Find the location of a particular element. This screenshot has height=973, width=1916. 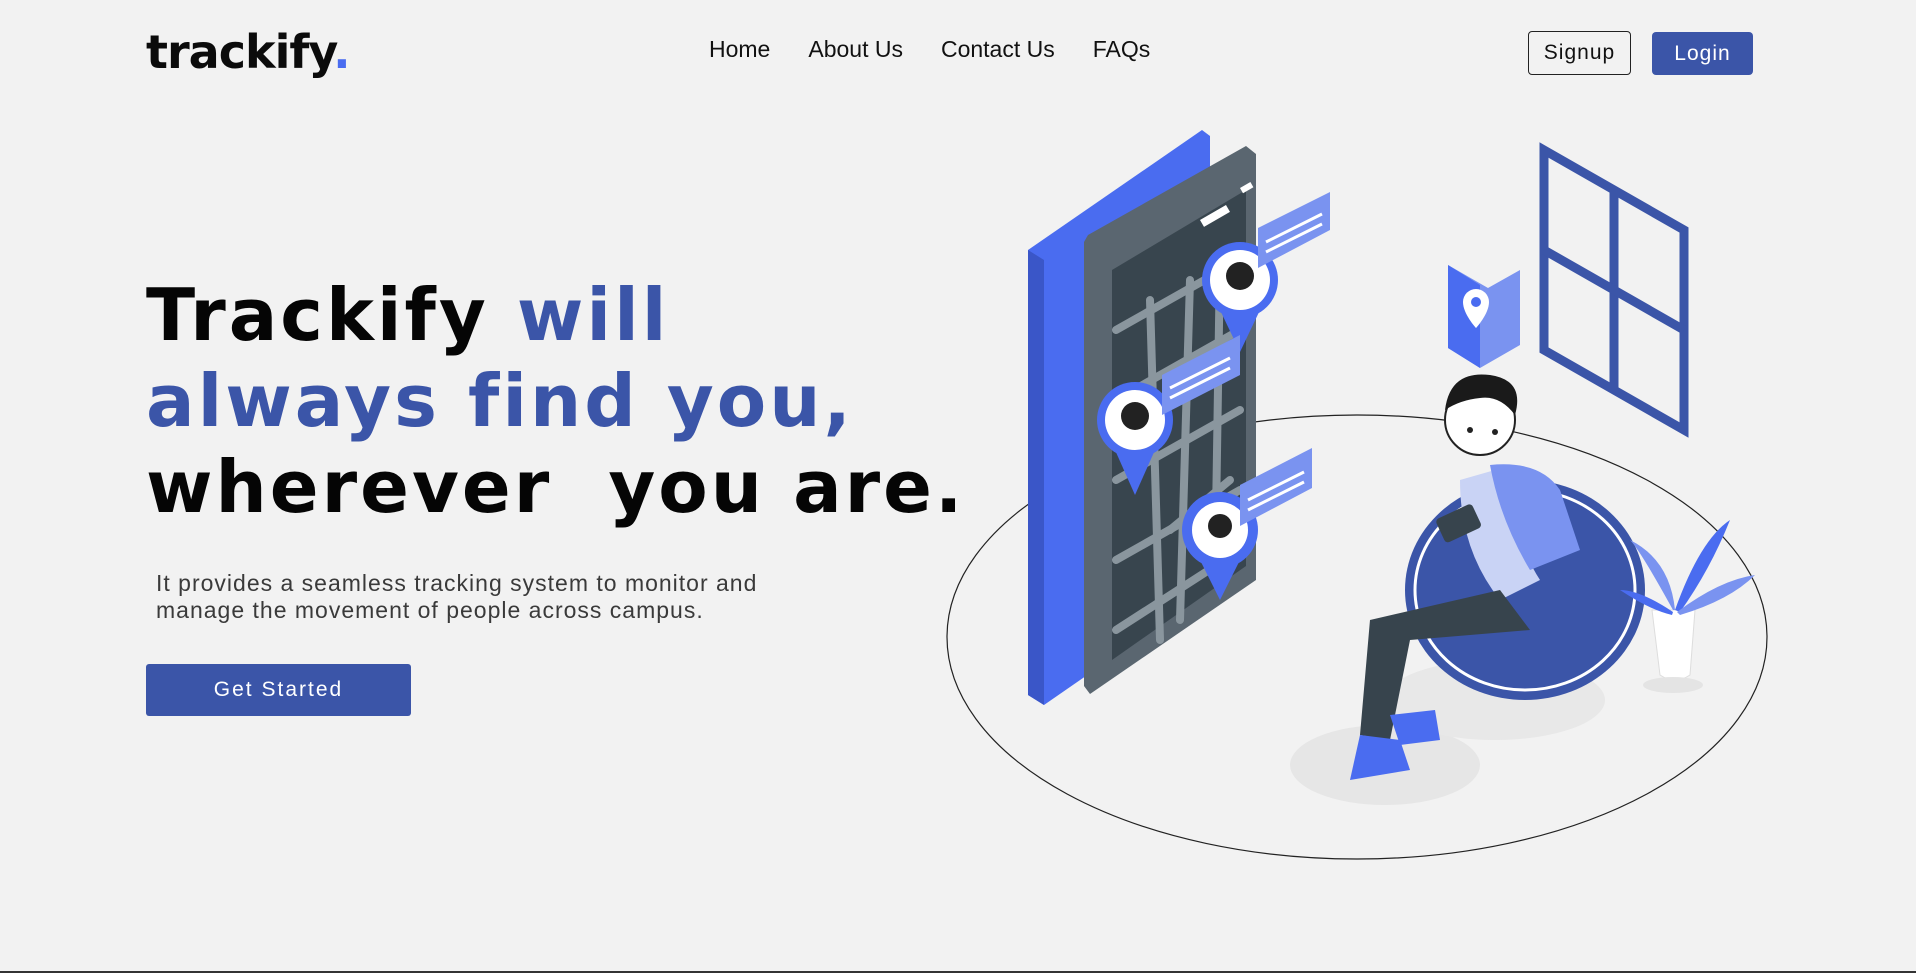

phone-map-icon is located at coordinates (1179, 417).